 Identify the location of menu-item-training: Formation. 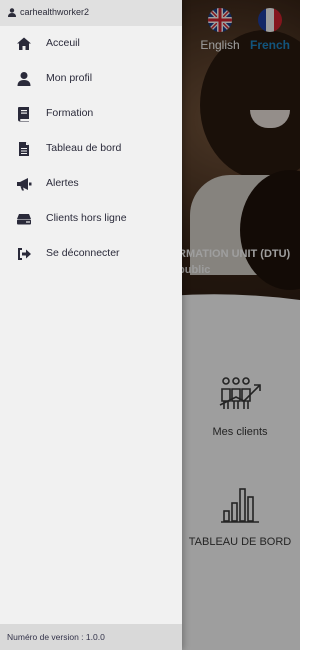
(91, 113).